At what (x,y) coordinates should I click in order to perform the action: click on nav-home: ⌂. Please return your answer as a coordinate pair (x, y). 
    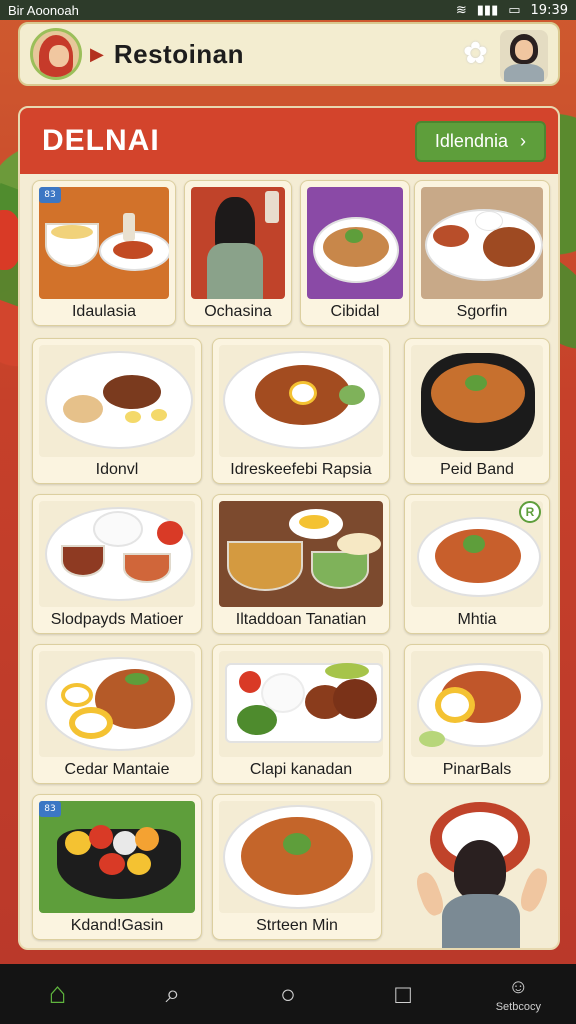
    Looking at the image, I should click on (58, 994).